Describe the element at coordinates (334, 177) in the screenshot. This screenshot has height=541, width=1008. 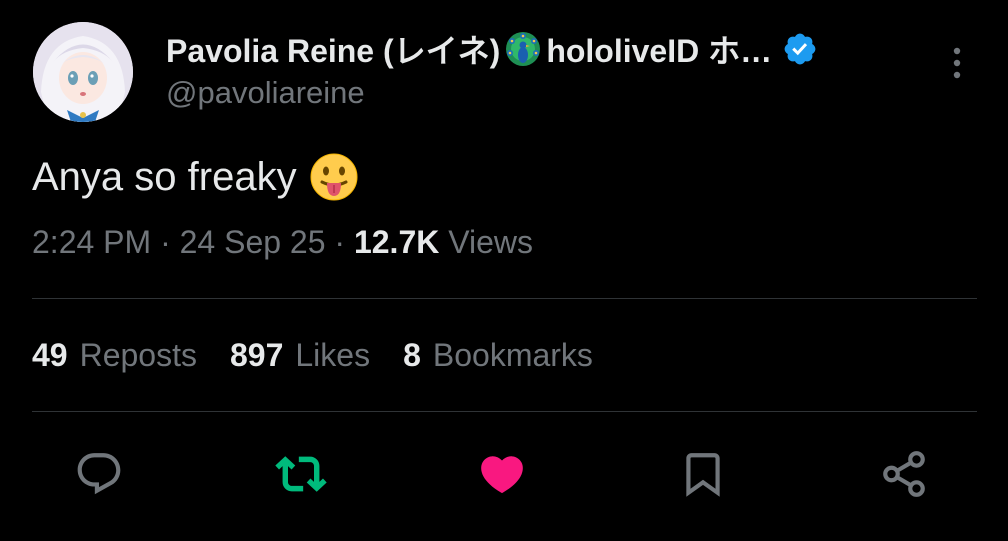
I see `face-with-tongue-emoji-icon` at that location.